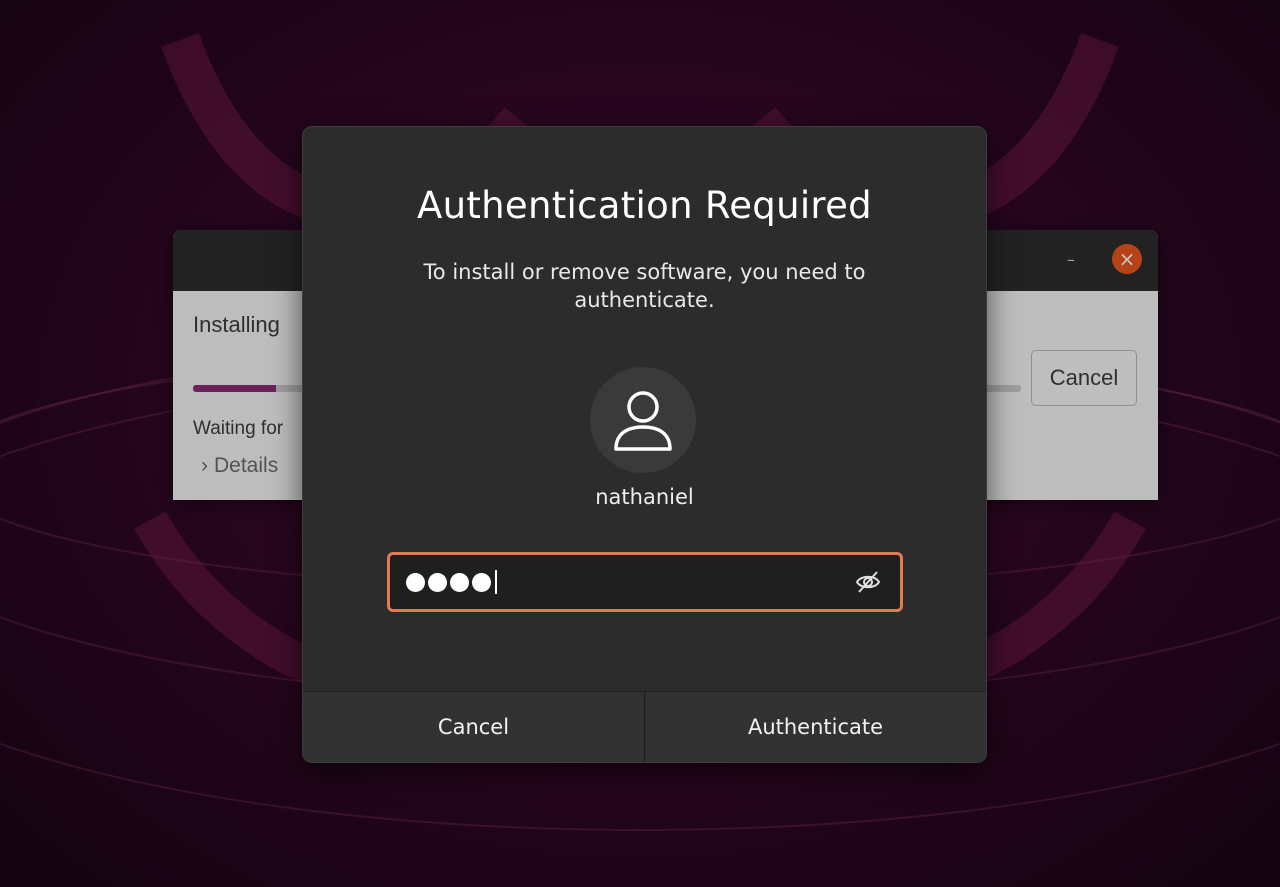 The height and width of the screenshot is (887, 1280). I want to click on eye-slash-icon, so click(868, 582).